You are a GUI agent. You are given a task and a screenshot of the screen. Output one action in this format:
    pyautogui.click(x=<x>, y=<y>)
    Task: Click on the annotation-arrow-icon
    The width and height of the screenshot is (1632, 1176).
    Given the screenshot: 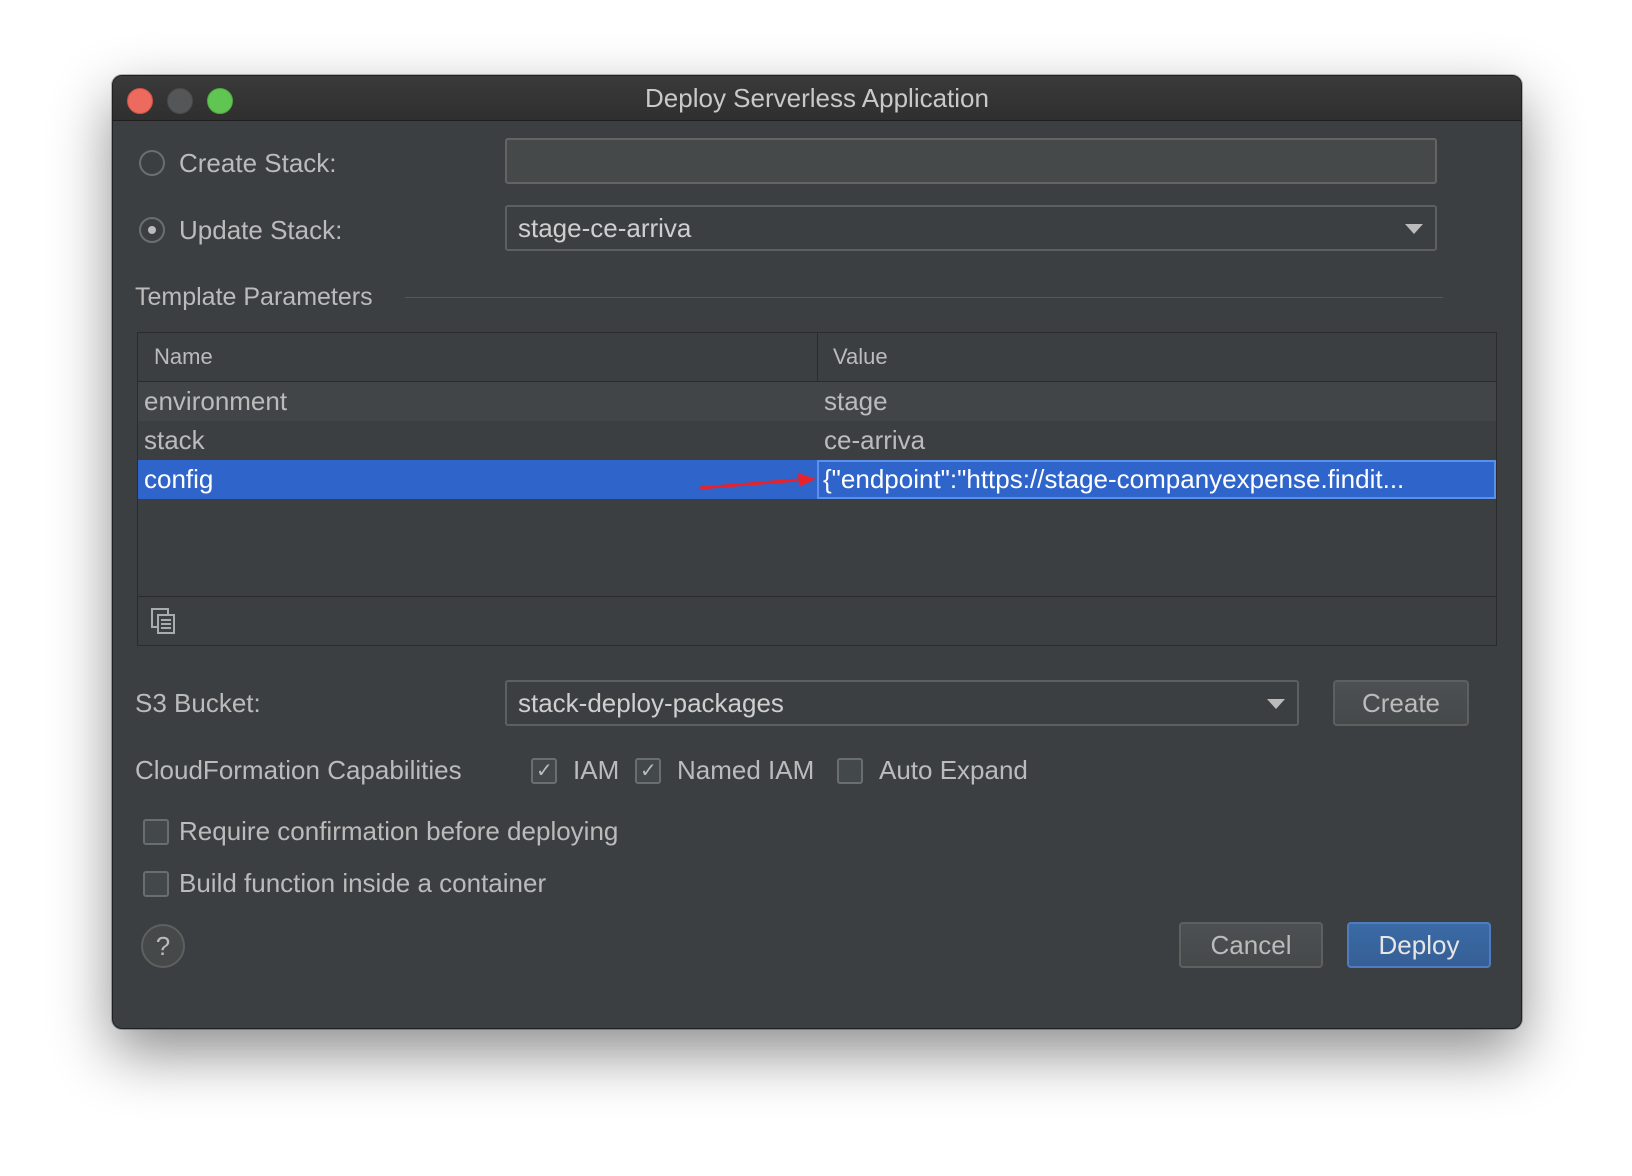 What is the action you would take?
    pyautogui.click(x=757, y=481)
    